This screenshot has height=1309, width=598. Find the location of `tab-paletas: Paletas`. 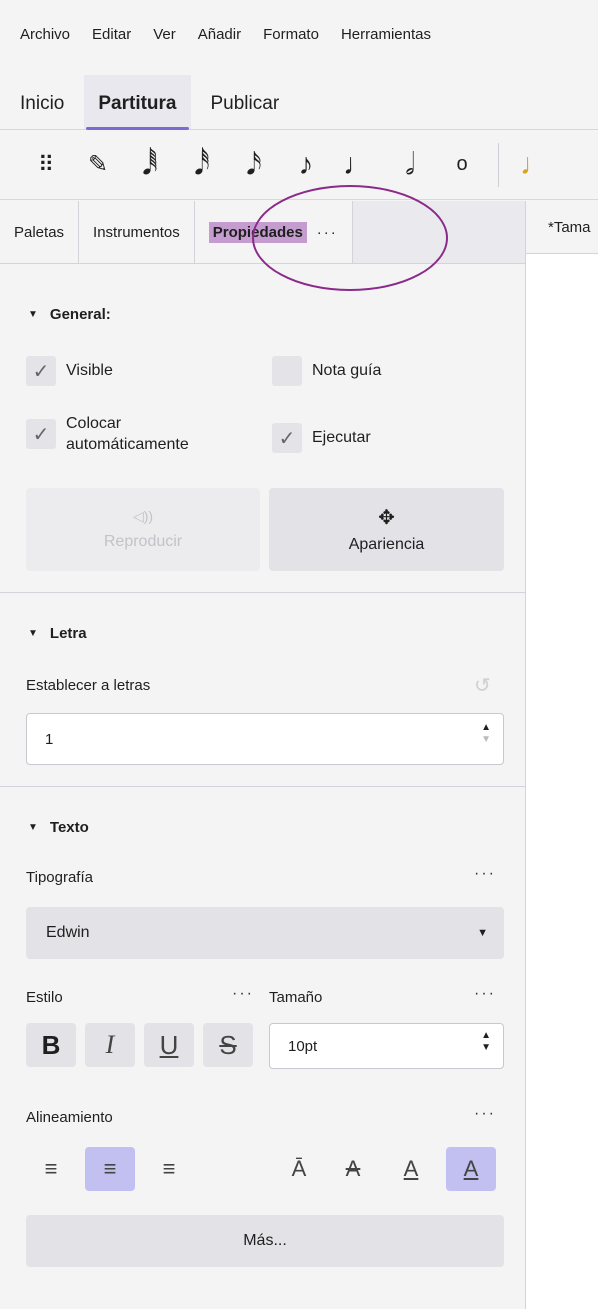

tab-paletas: Paletas is located at coordinates (40, 232).